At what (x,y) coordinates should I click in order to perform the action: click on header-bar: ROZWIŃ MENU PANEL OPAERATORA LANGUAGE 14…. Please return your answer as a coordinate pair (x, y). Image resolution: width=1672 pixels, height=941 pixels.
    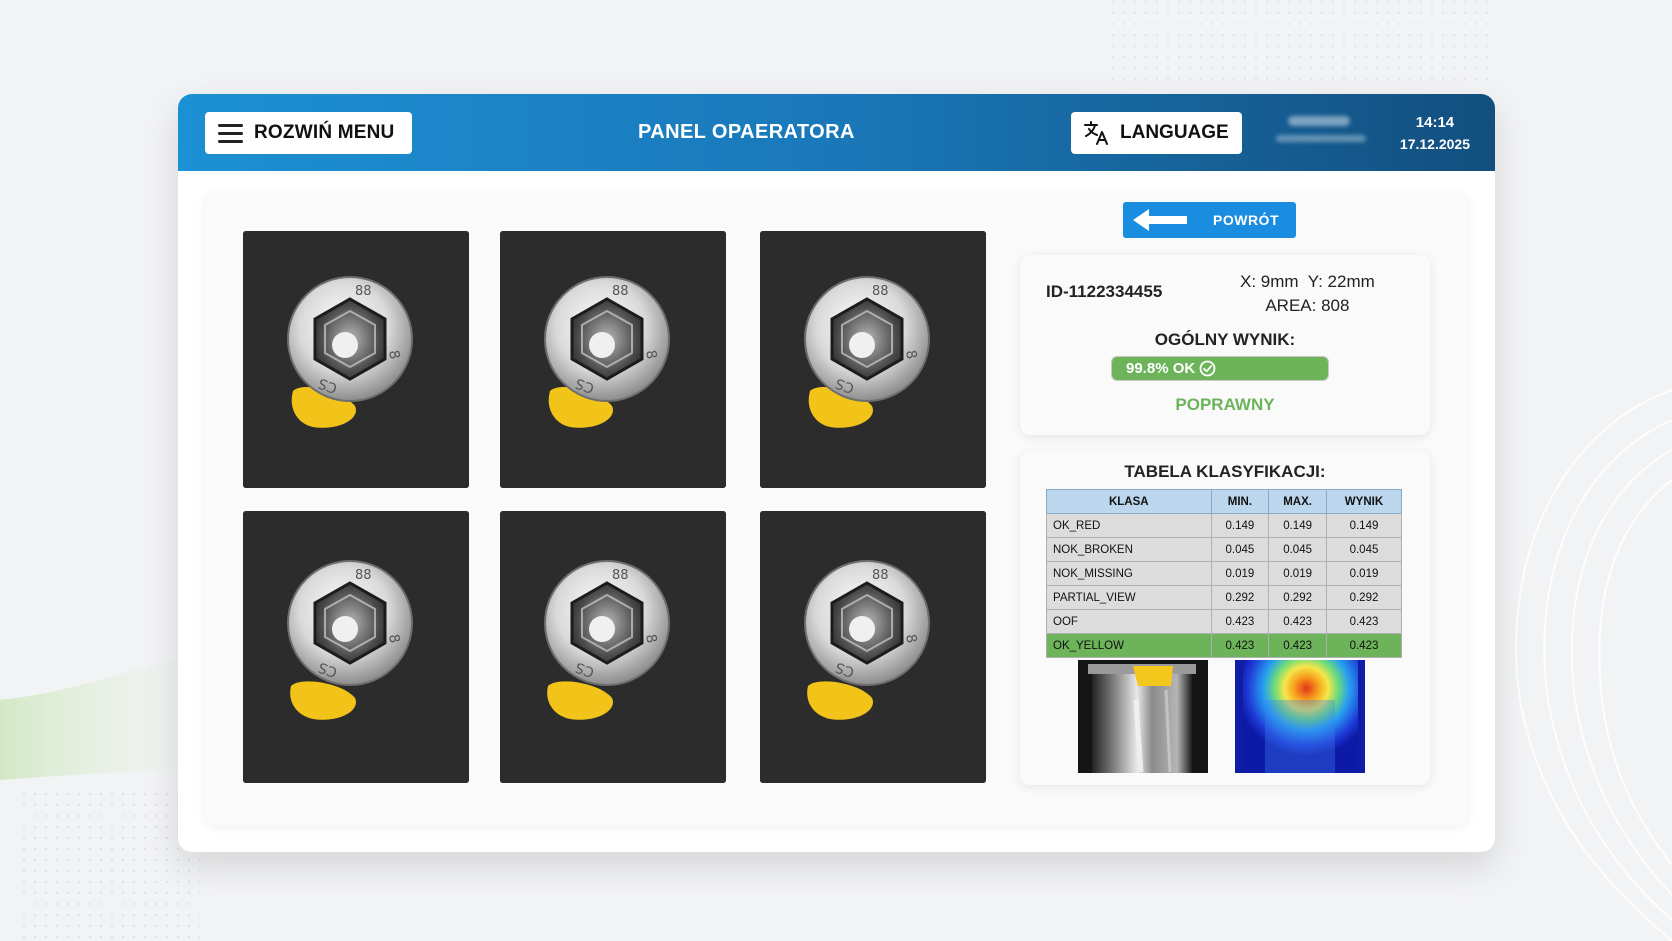
    Looking at the image, I should click on (836, 132).